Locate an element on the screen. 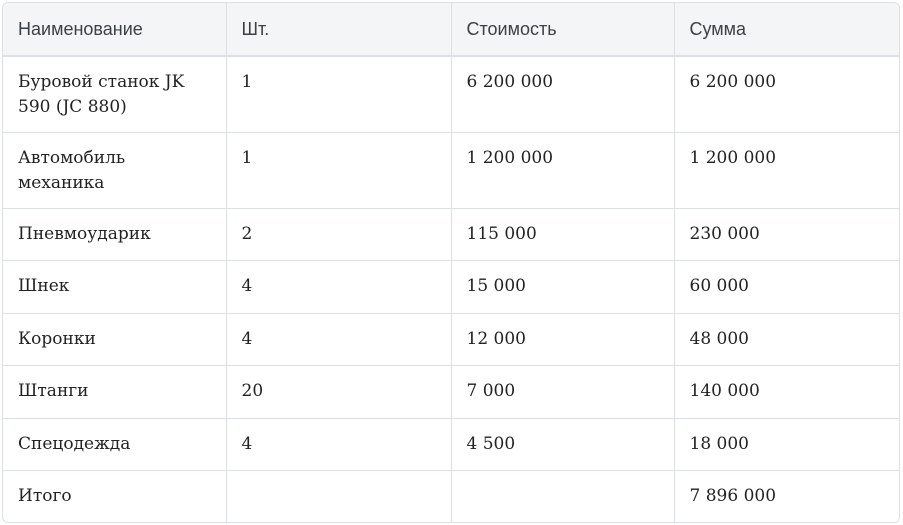 The image size is (903, 525). cell-grand-total: 7 896 000 is located at coordinates (733, 496).